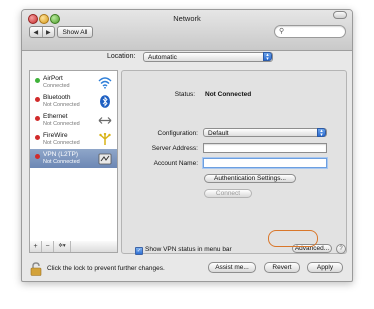 This screenshot has width=374, height=309. I want to click on show-all-button: Show All, so click(75, 32).